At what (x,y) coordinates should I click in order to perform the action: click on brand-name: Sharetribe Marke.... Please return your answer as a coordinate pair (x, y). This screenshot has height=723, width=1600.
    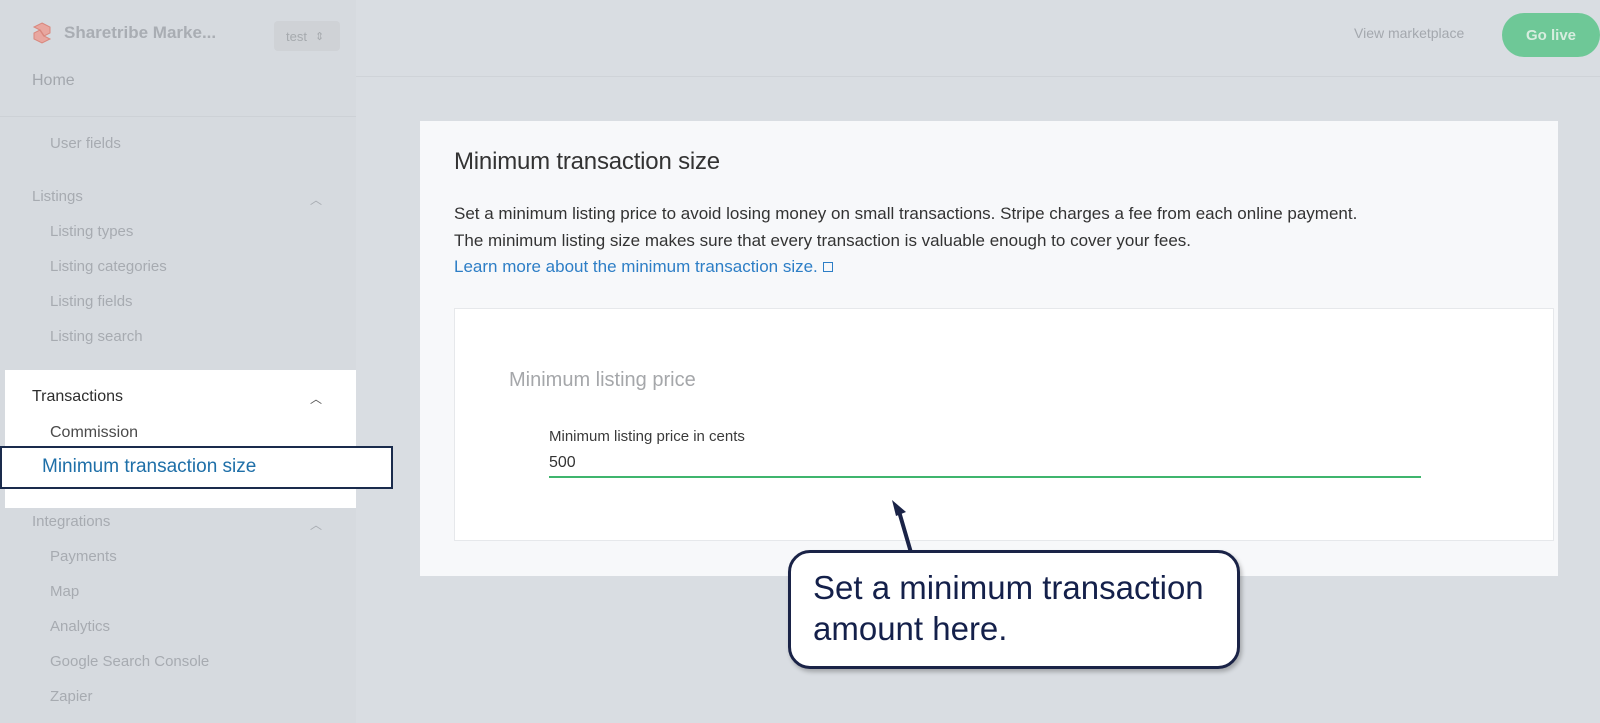
    Looking at the image, I should click on (140, 32).